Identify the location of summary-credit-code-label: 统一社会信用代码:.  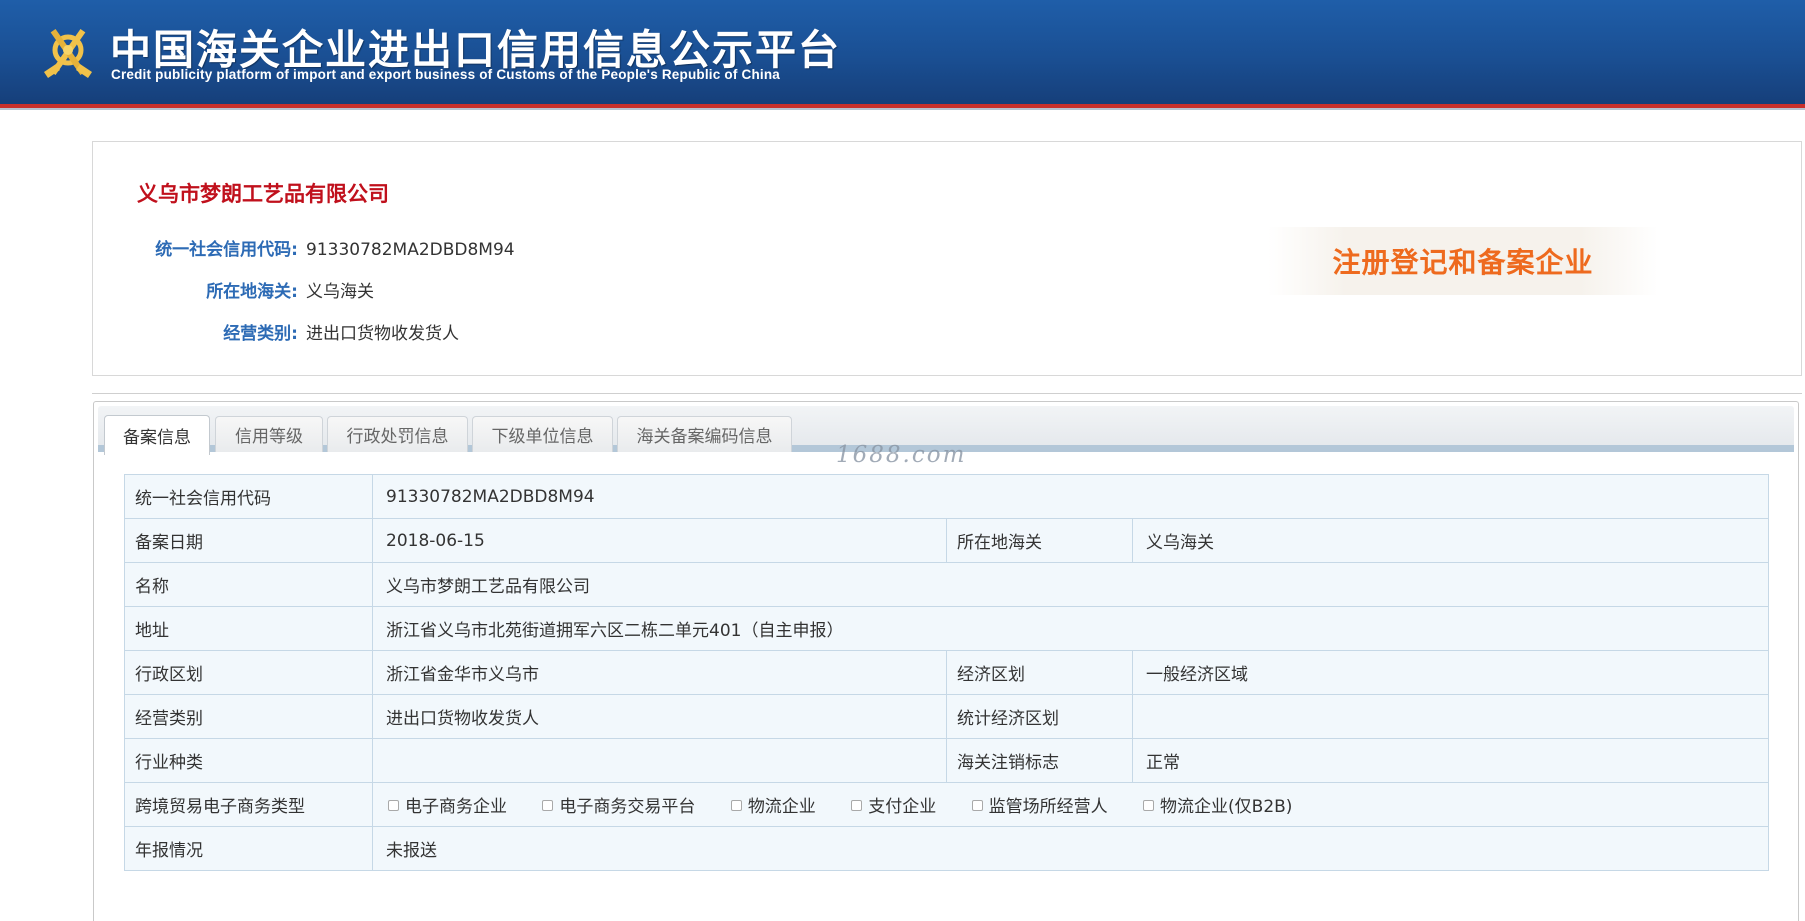
(226, 250).